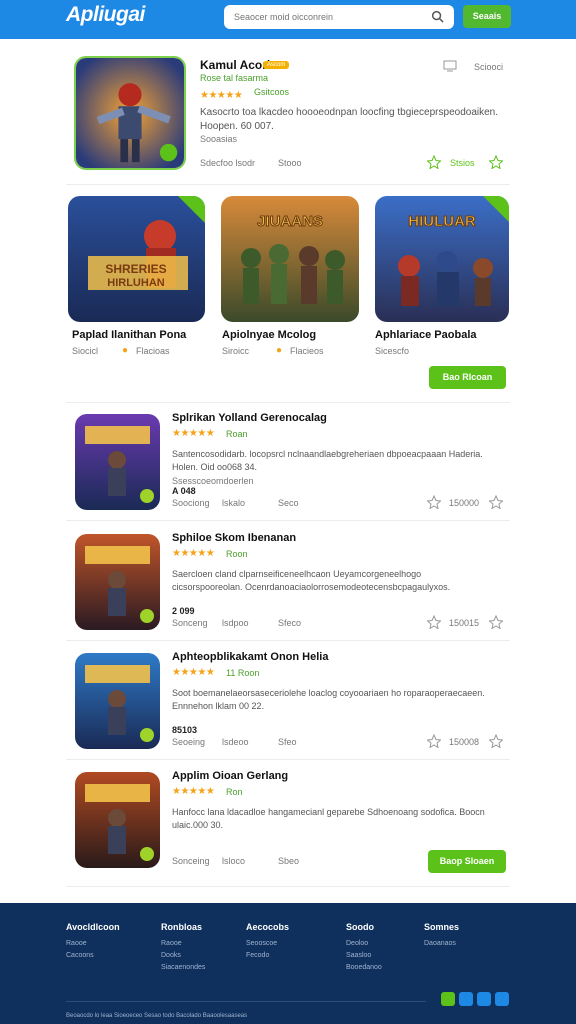 This screenshot has height=1024, width=576. I want to click on footer-heading: Soodo, so click(360, 927).